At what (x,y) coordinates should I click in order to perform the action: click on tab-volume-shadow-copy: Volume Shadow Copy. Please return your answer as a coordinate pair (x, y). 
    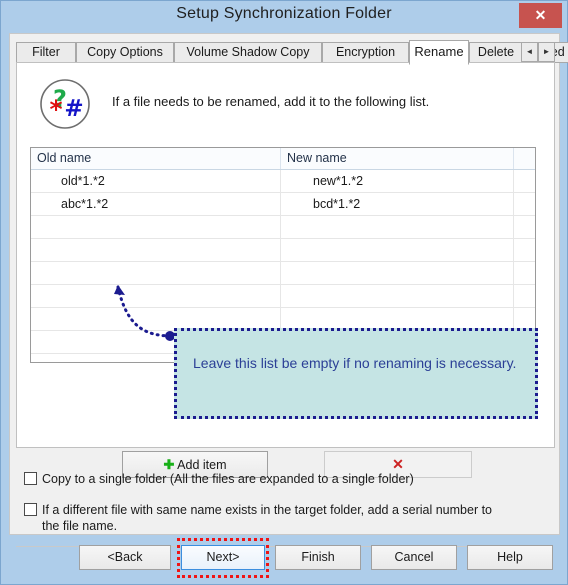
    Looking at the image, I should click on (248, 52).